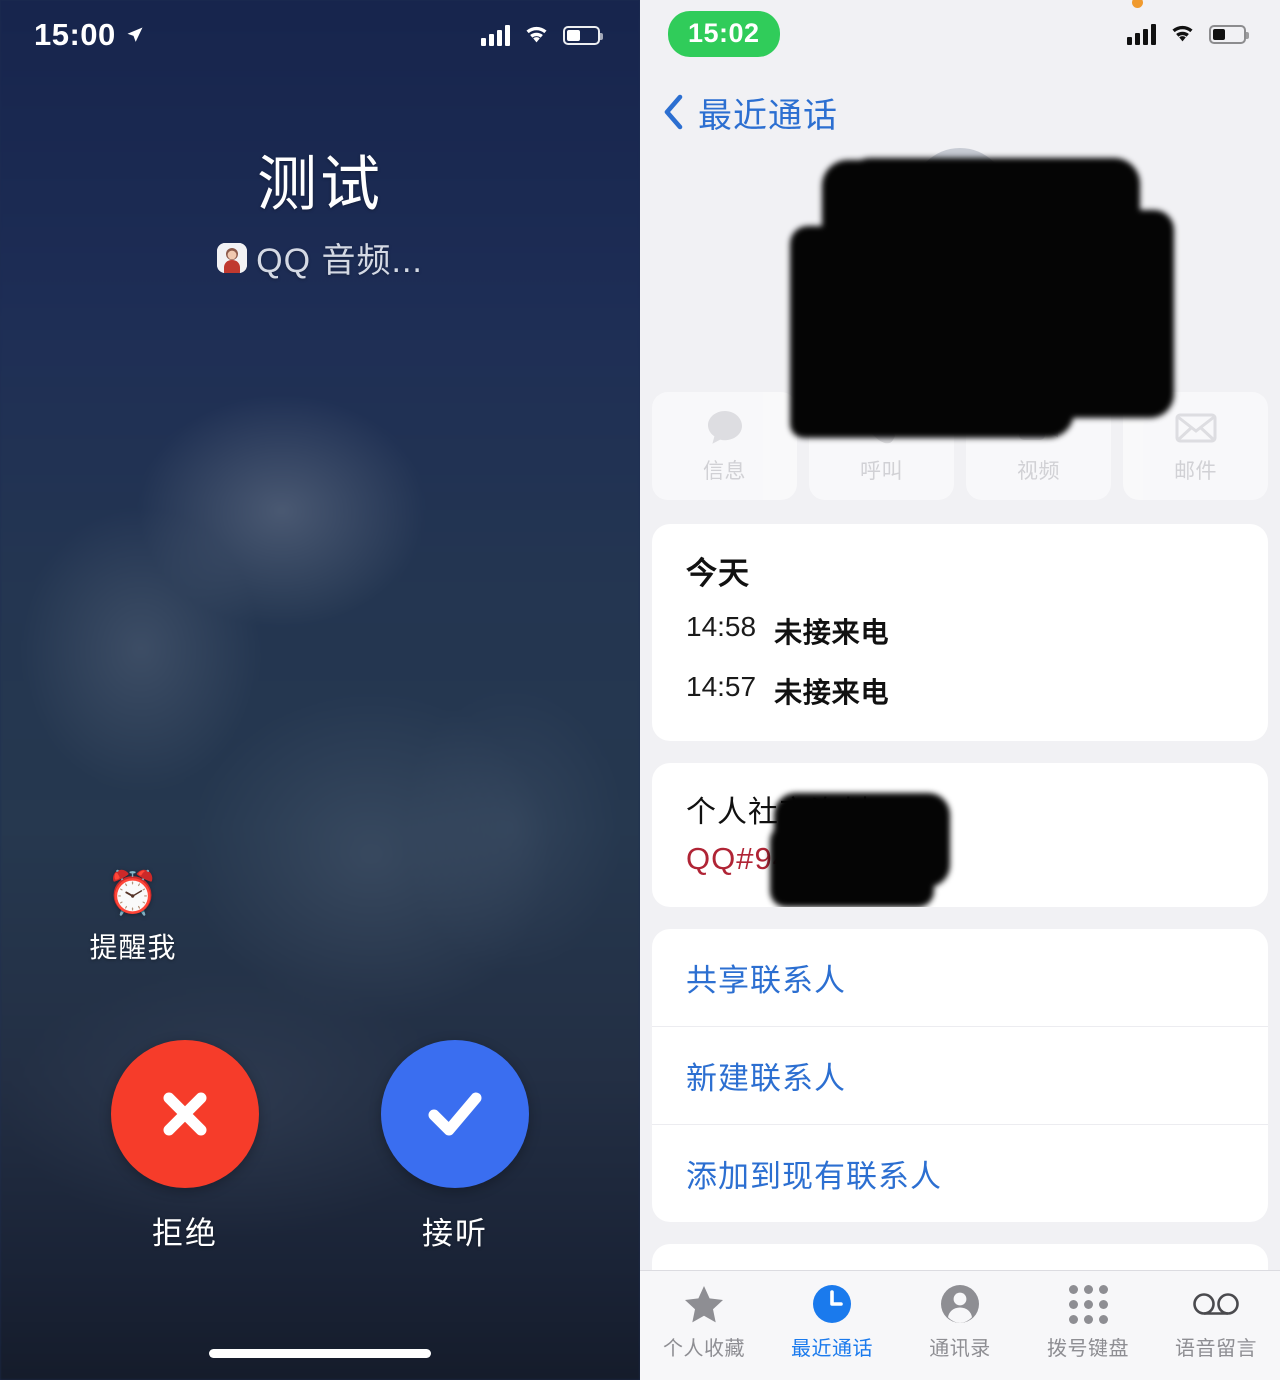  Describe the element at coordinates (320, 1146) in the screenshot. I see `call-action-row: 拒绝 接听` at that location.